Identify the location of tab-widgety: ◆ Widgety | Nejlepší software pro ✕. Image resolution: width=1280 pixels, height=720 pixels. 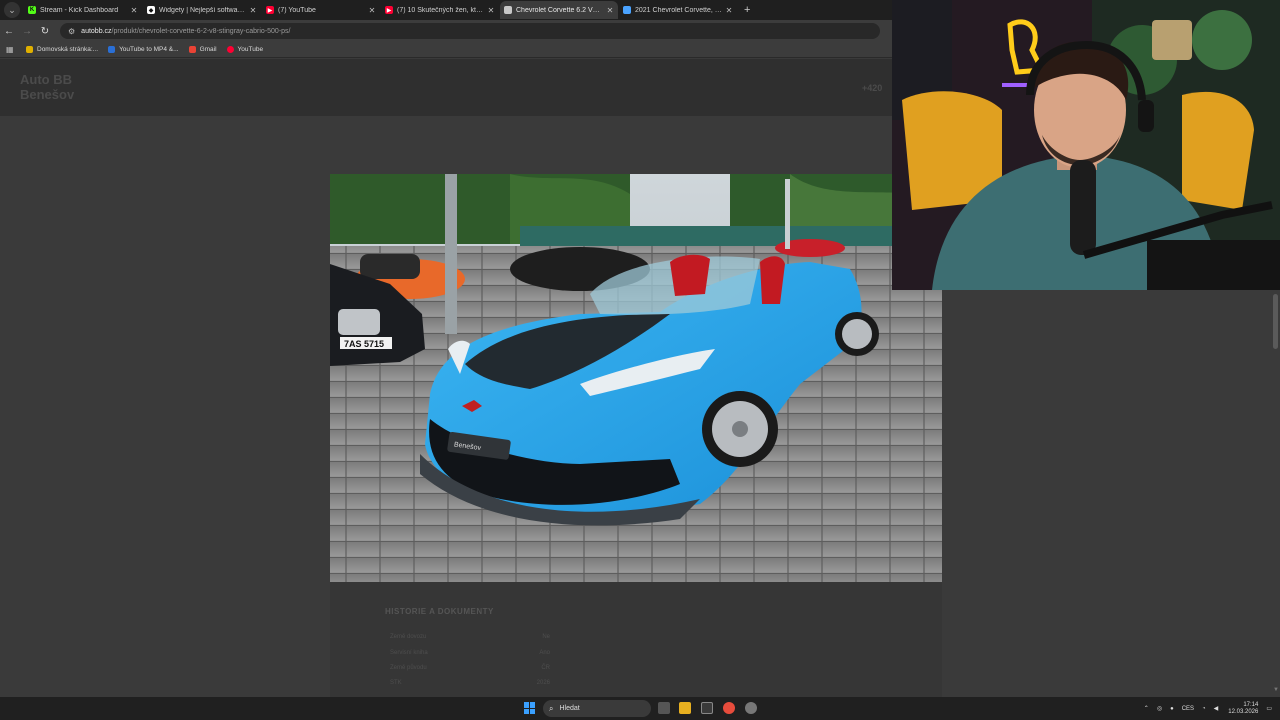
(202, 10).